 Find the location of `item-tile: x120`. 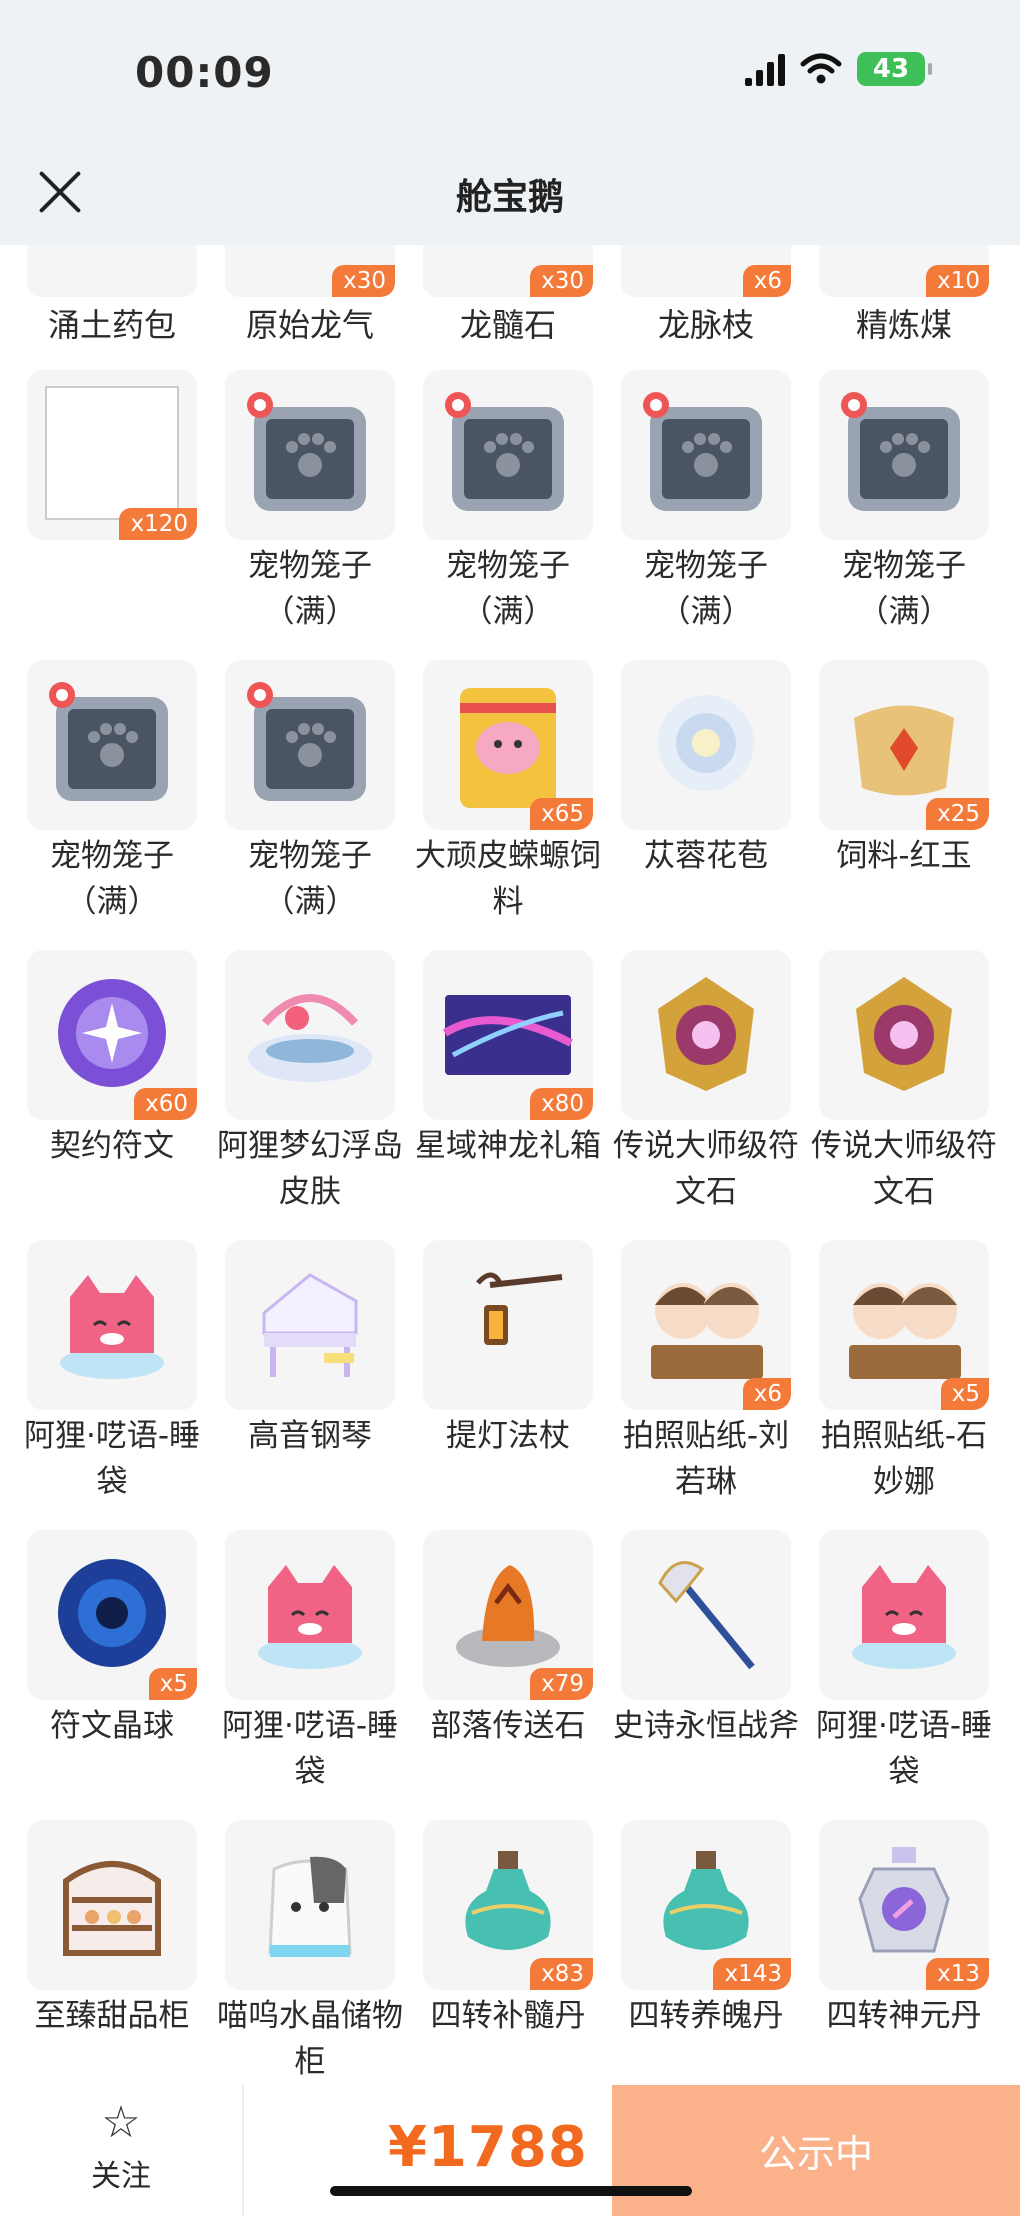

item-tile: x120 is located at coordinates (112, 455).